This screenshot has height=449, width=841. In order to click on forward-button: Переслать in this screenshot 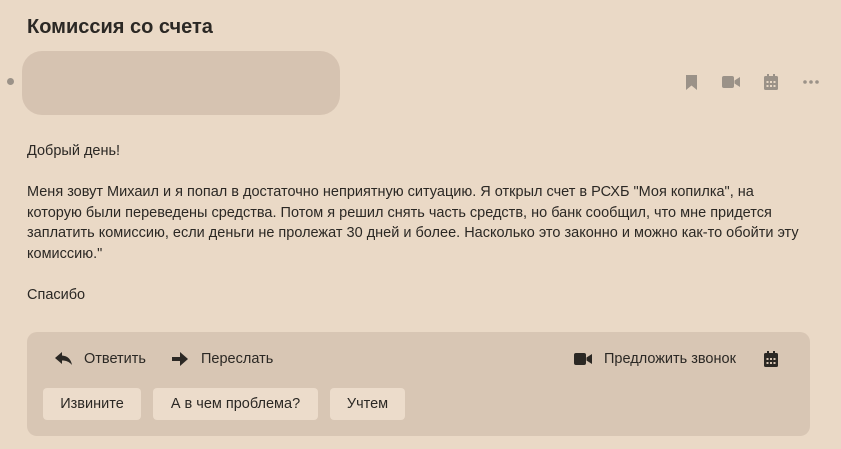, I will do `click(221, 359)`.